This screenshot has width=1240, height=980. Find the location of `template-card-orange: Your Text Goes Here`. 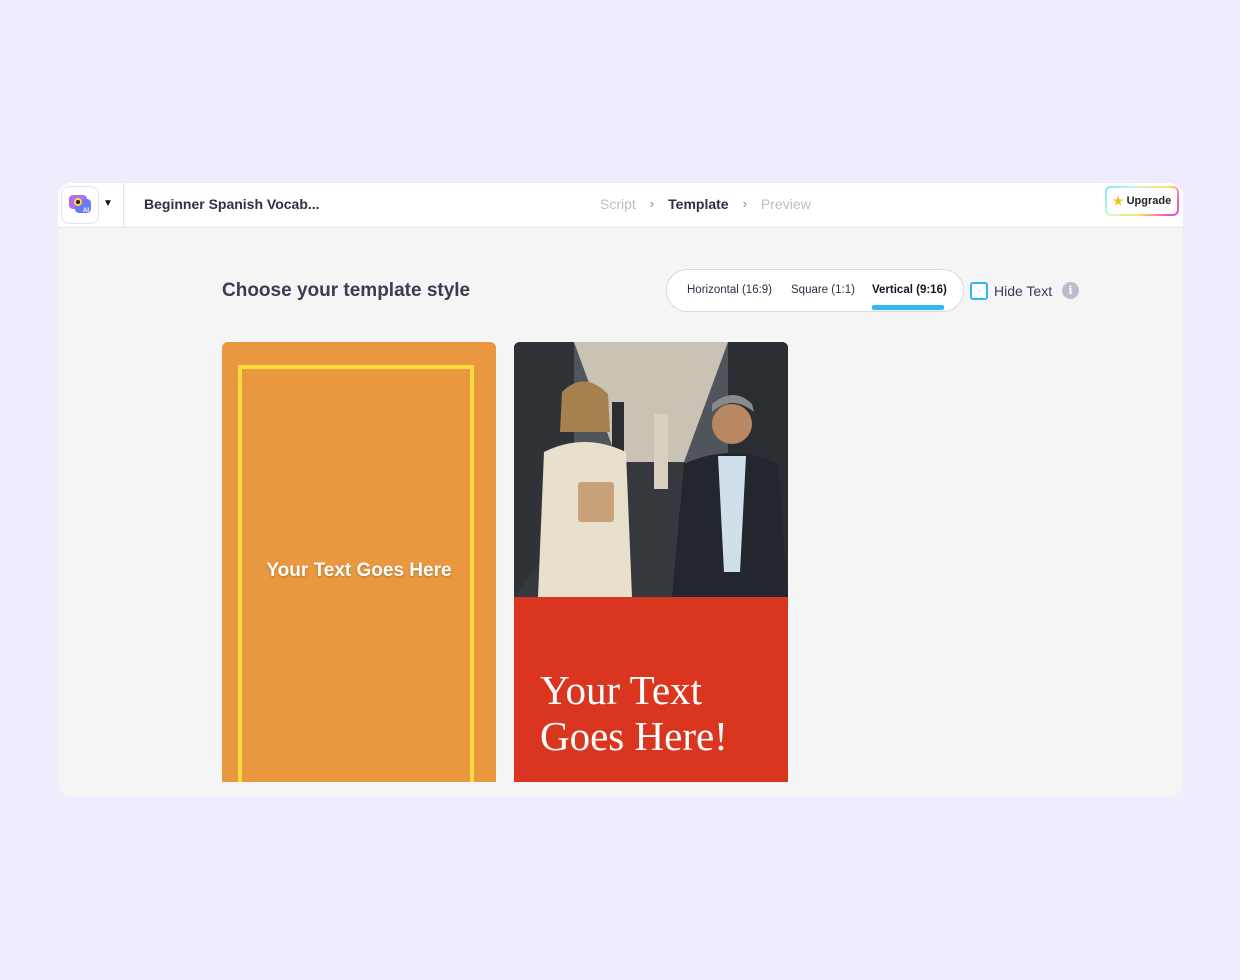

template-card-orange: Your Text Goes Here is located at coordinates (359, 562).